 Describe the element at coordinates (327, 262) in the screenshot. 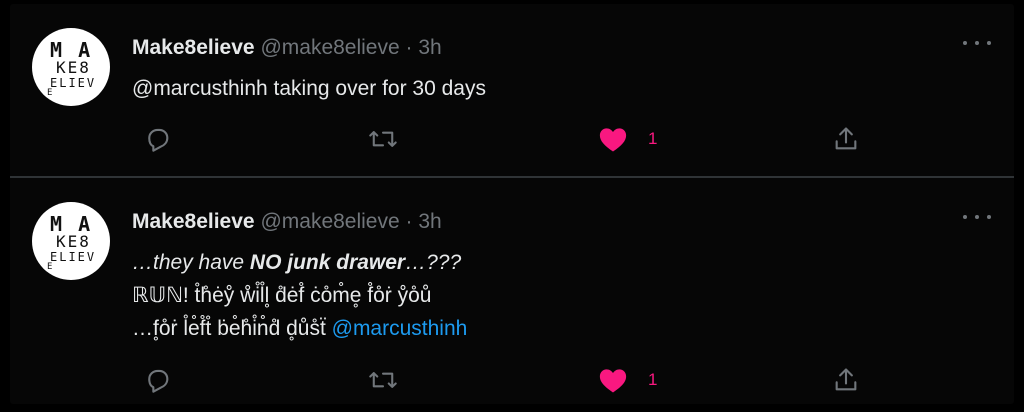

I see `bold-italic-text: NO junk drawer` at that location.